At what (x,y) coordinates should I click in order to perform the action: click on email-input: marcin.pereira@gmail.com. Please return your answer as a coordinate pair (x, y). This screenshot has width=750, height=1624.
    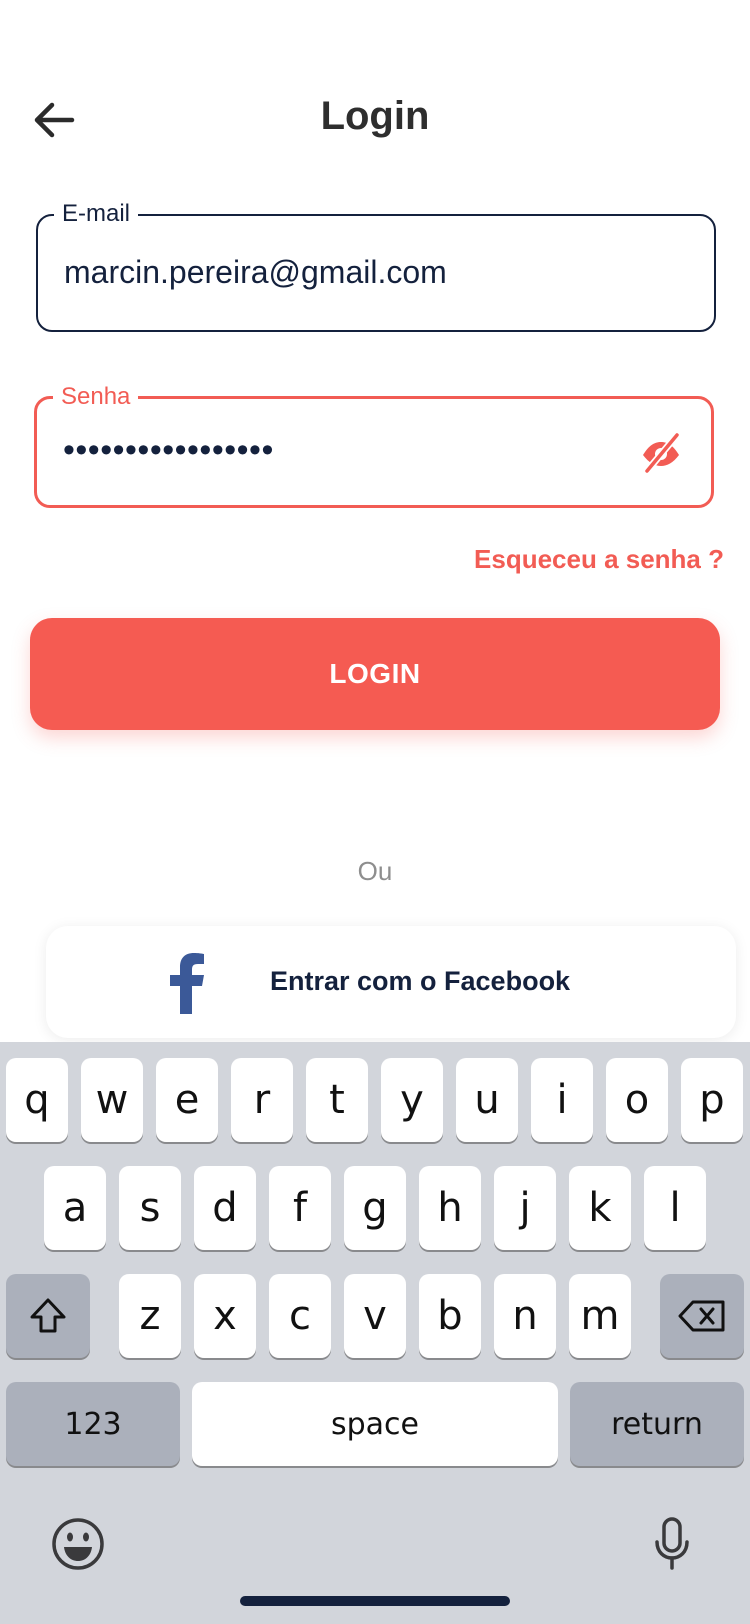
    Looking at the image, I should click on (255, 272).